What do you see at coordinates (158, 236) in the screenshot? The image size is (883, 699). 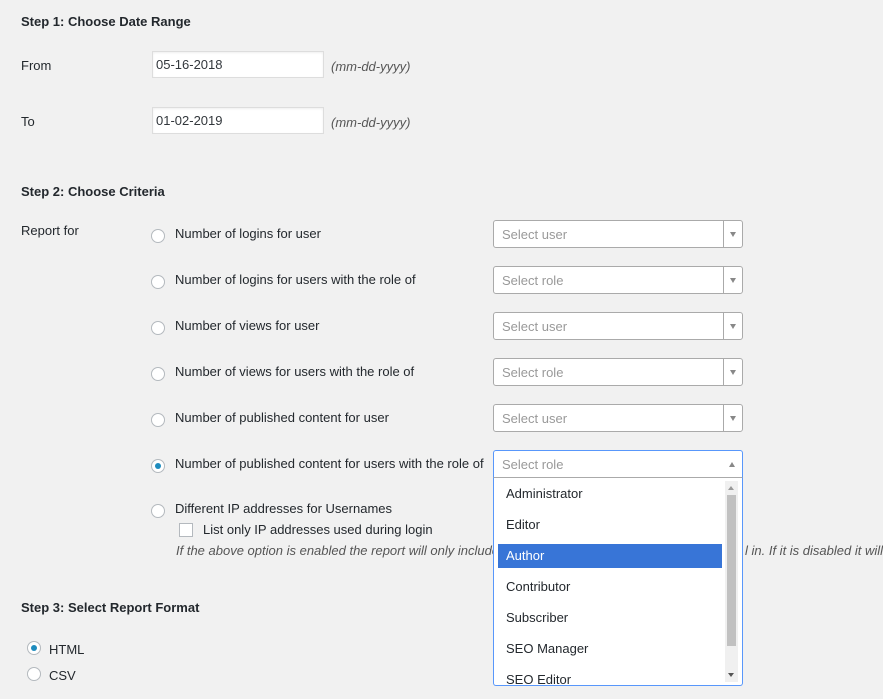 I see `radio-logins-for-user` at bounding box center [158, 236].